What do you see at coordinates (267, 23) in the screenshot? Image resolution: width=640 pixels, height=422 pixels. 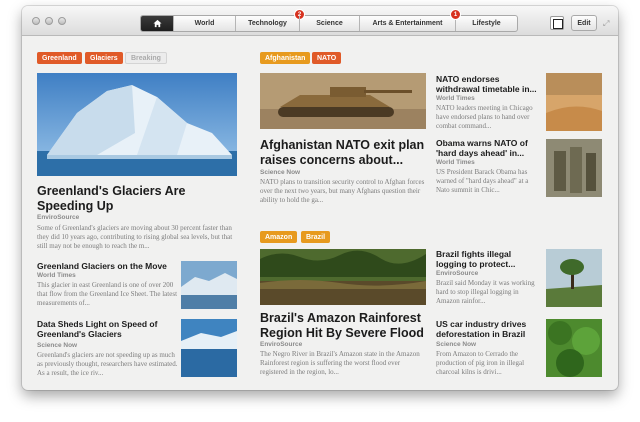 I see `tab-label: Technology` at bounding box center [267, 23].